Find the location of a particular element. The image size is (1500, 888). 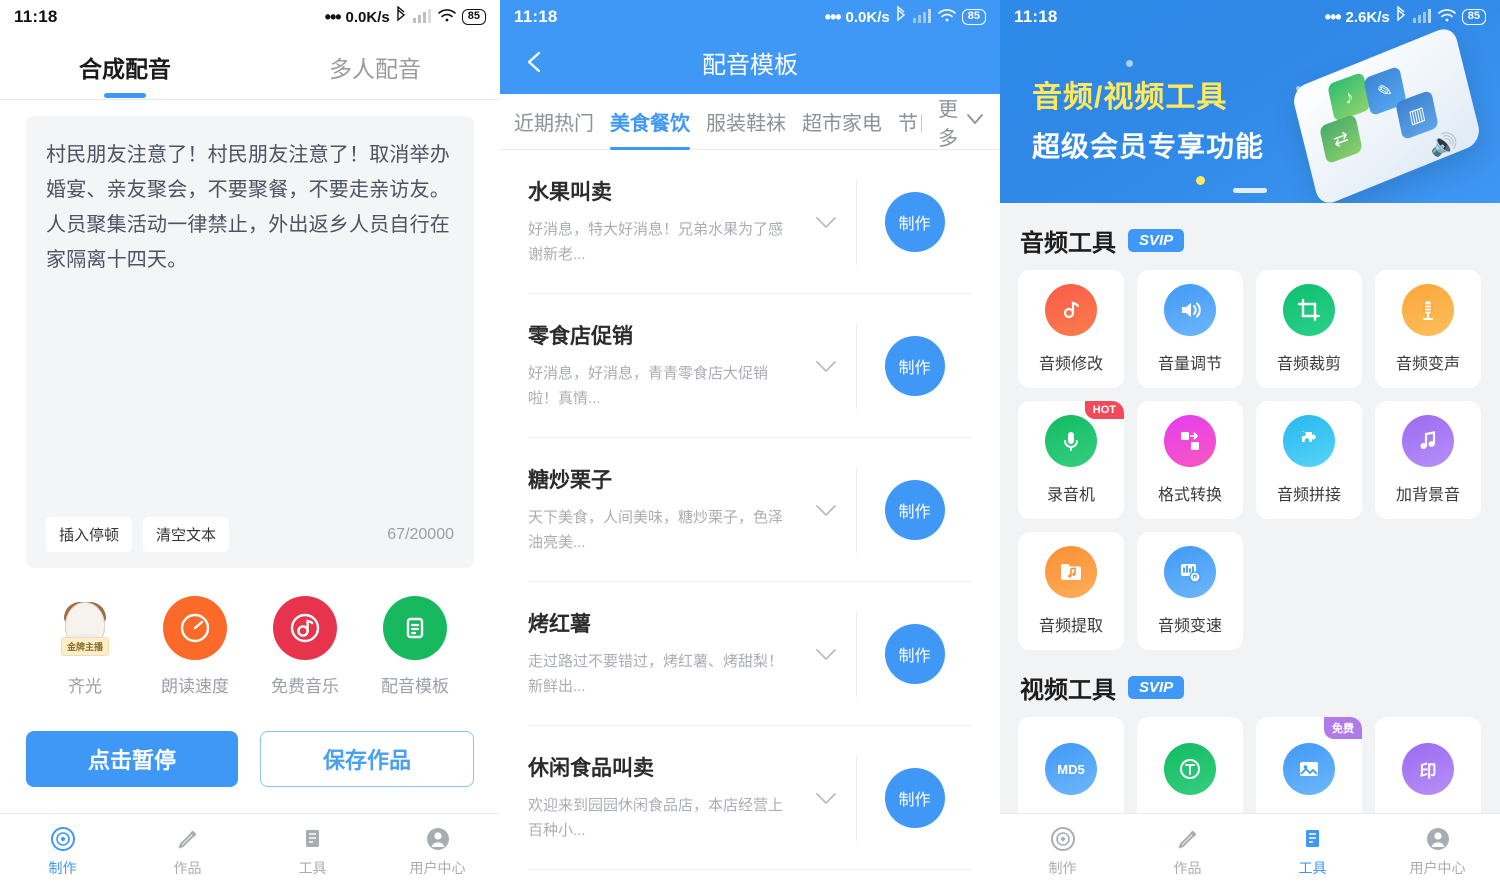

tool-cell-voice-change: 音频变声 is located at coordinates (1428, 329).